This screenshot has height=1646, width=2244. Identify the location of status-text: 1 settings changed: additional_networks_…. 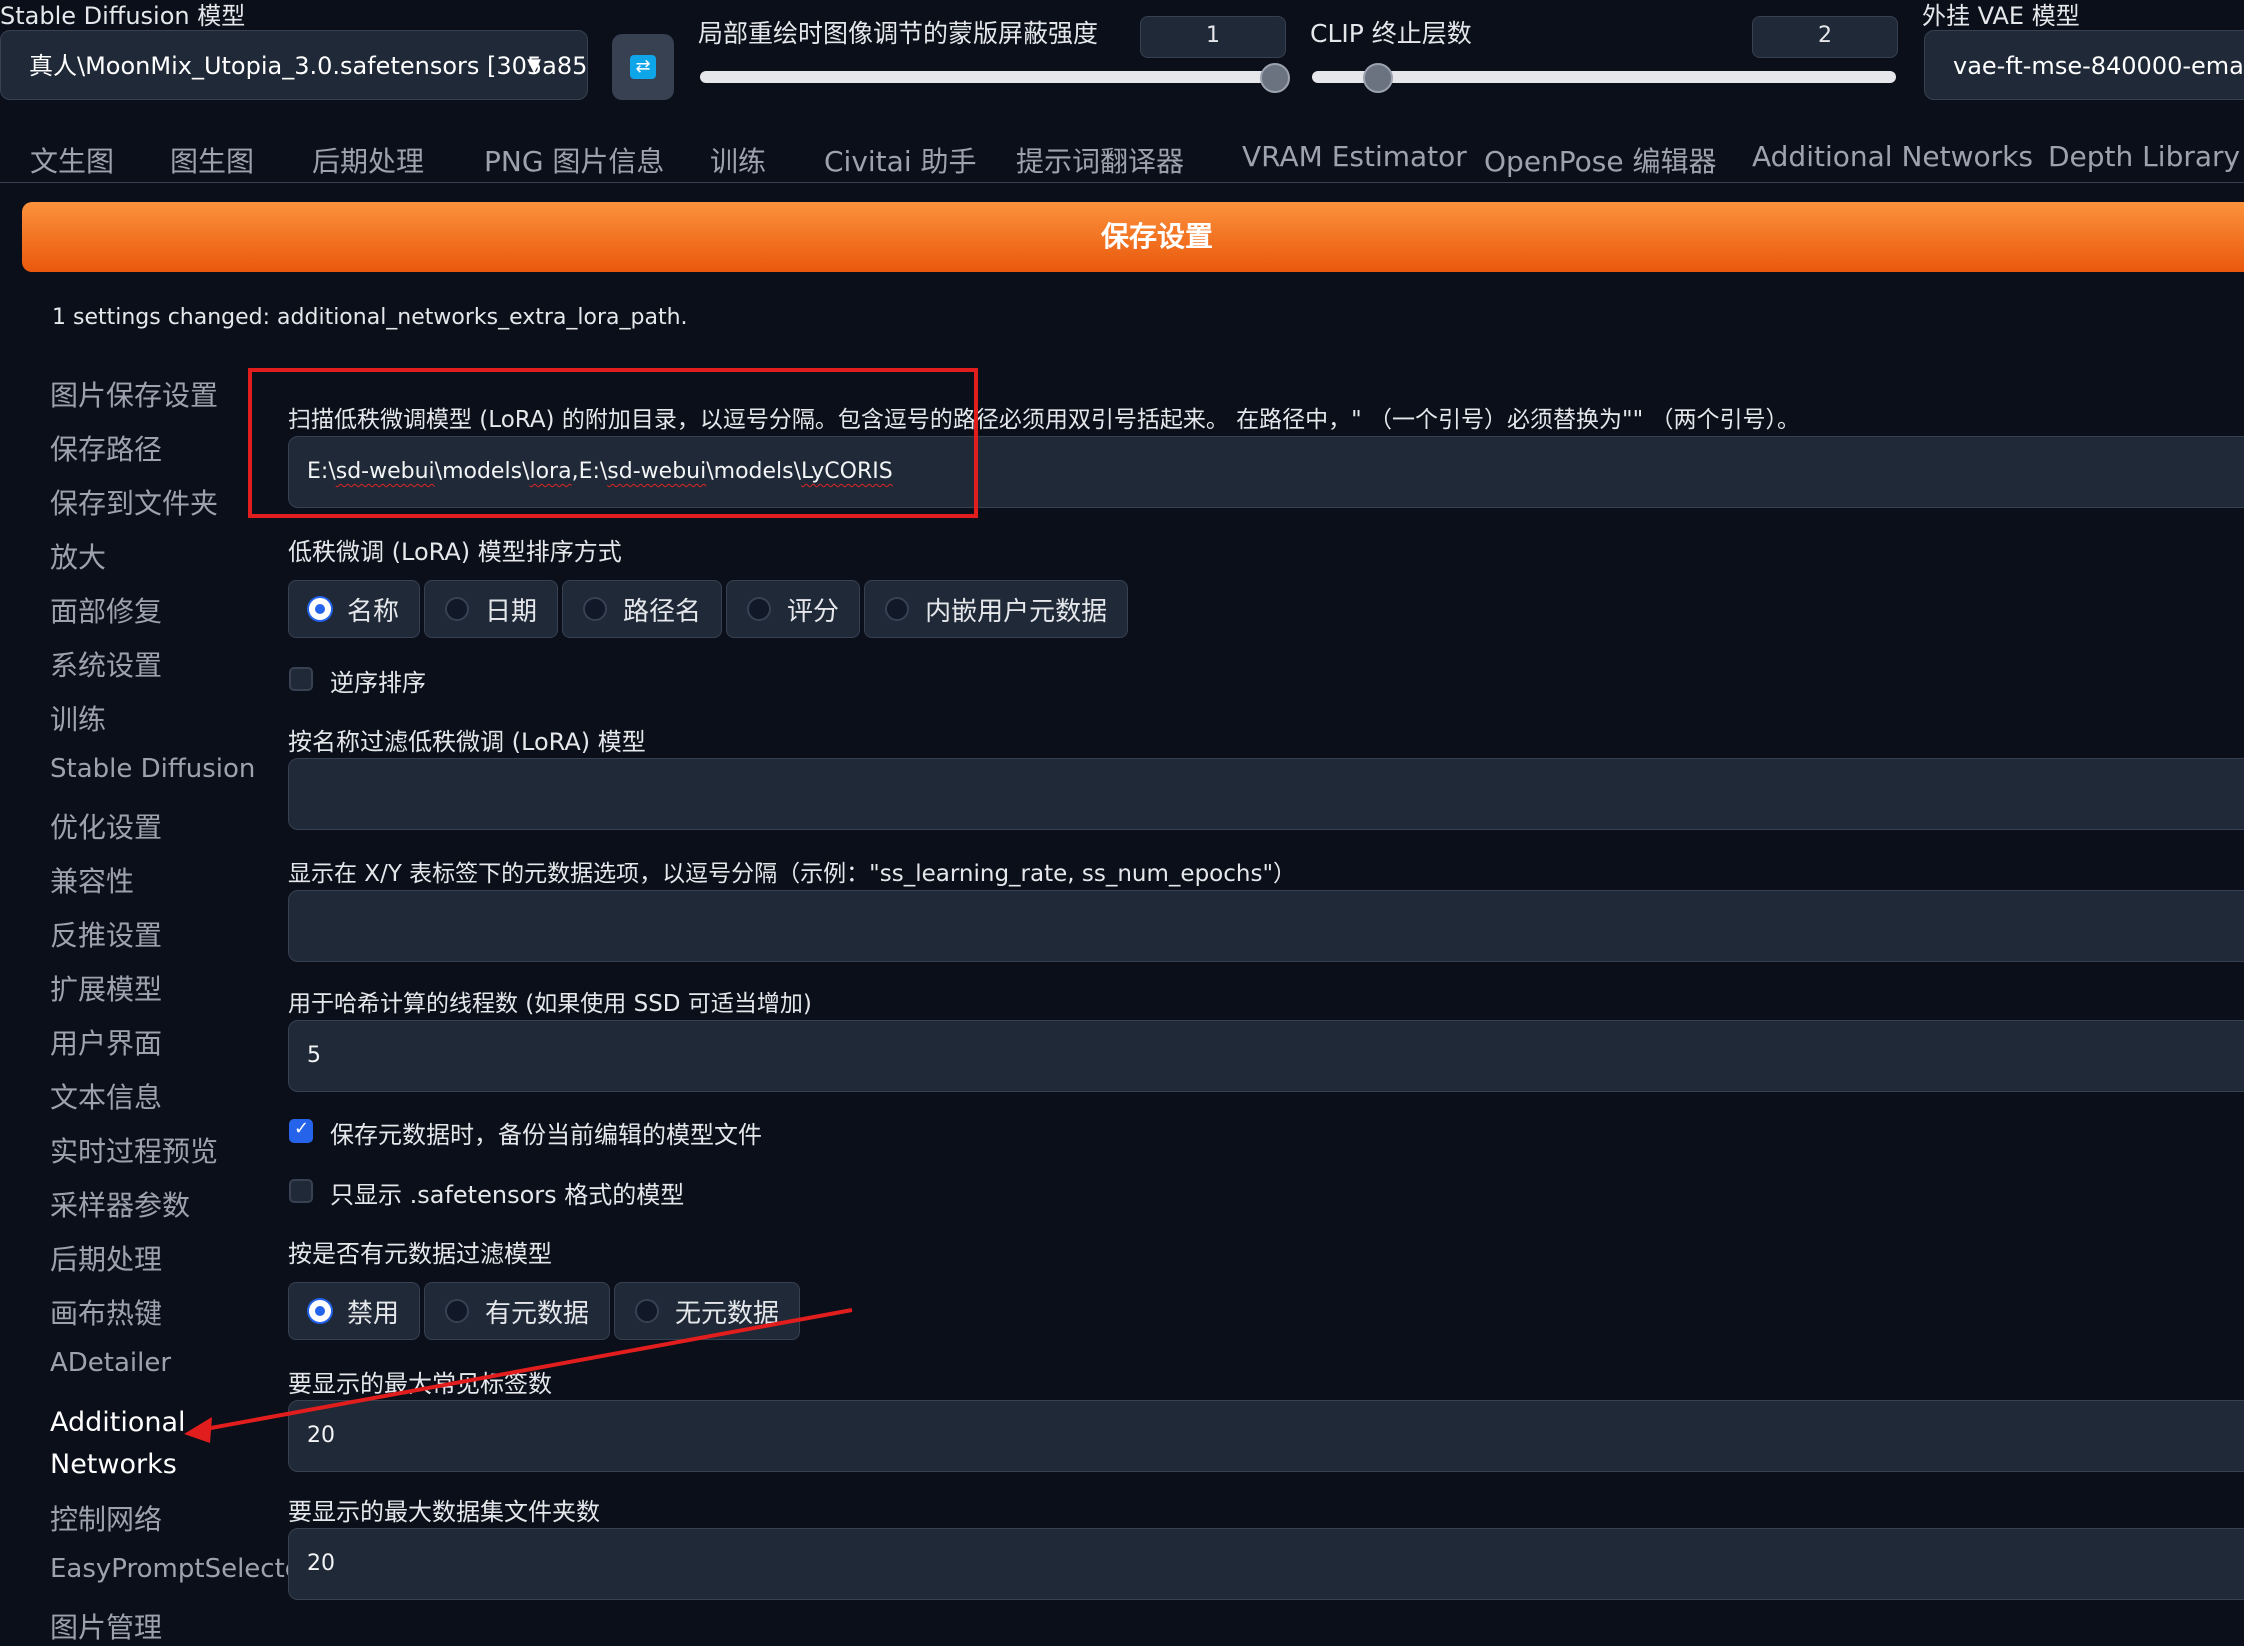
(370, 317).